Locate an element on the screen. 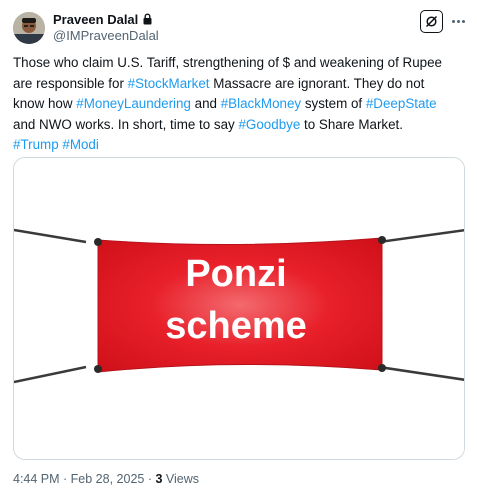 The image size is (477, 490). more-dots-icon is located at coordinates (453, 21).